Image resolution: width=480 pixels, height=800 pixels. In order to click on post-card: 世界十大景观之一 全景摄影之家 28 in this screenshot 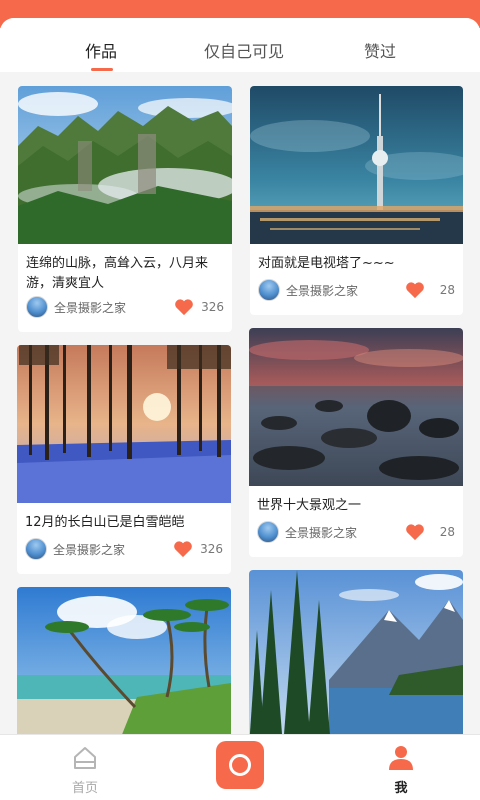, I will do `click(356, 442)`.